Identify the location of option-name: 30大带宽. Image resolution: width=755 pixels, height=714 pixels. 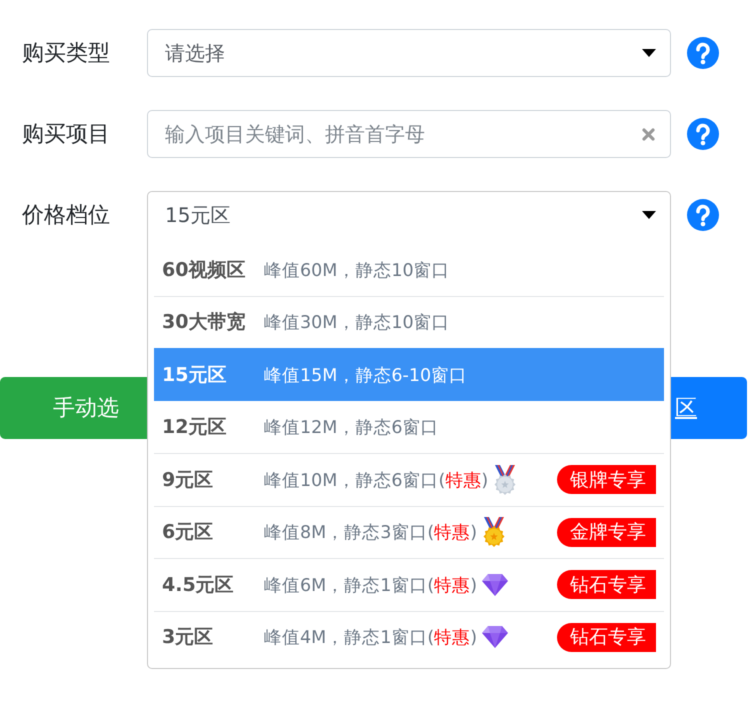
(204, 323).